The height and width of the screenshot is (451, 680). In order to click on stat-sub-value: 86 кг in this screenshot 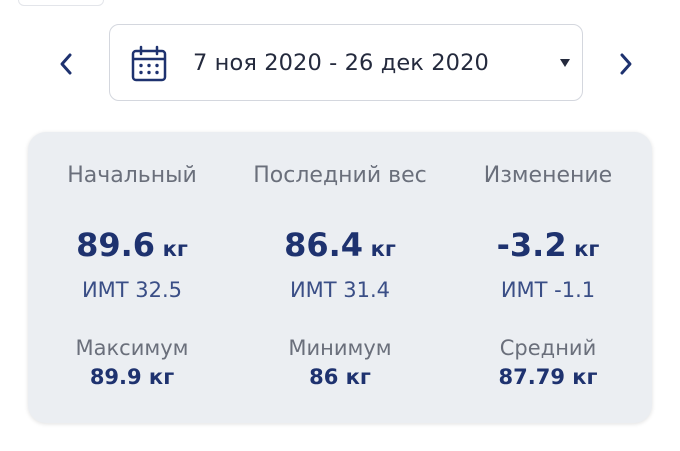, I will do `click(340, 377)`.